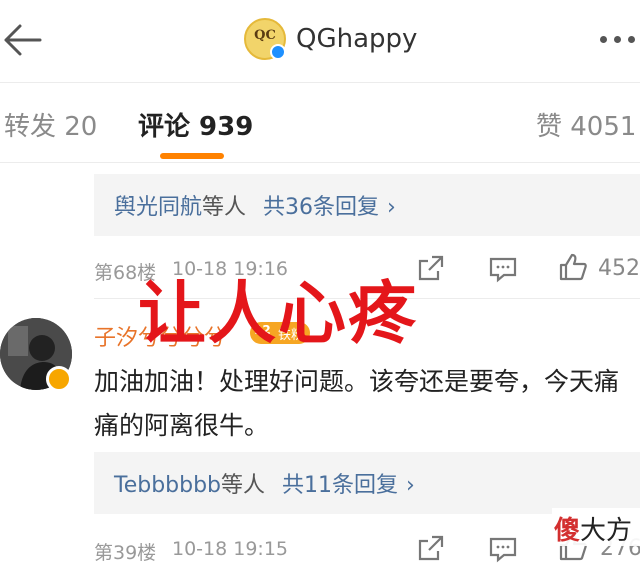 This screenshot has height=565, width=640. I want to click on reply-summary: Tebbbbbb等人 共11条回复 ›, so click(367, 483).